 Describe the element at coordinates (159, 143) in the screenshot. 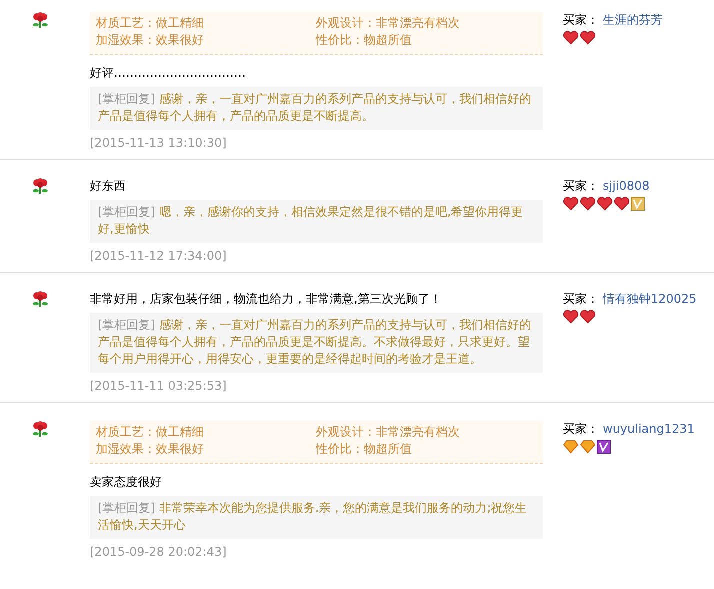

I see `review-date: [2015-11-13 13:10:30]` at that location.